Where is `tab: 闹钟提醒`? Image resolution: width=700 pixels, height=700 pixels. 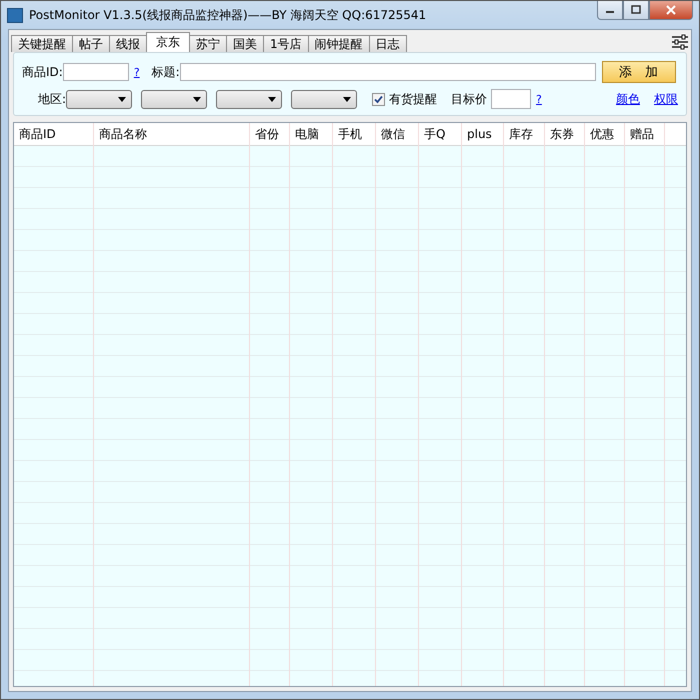 tab: 闹钟提醒 is located at coordinates (339, 43).